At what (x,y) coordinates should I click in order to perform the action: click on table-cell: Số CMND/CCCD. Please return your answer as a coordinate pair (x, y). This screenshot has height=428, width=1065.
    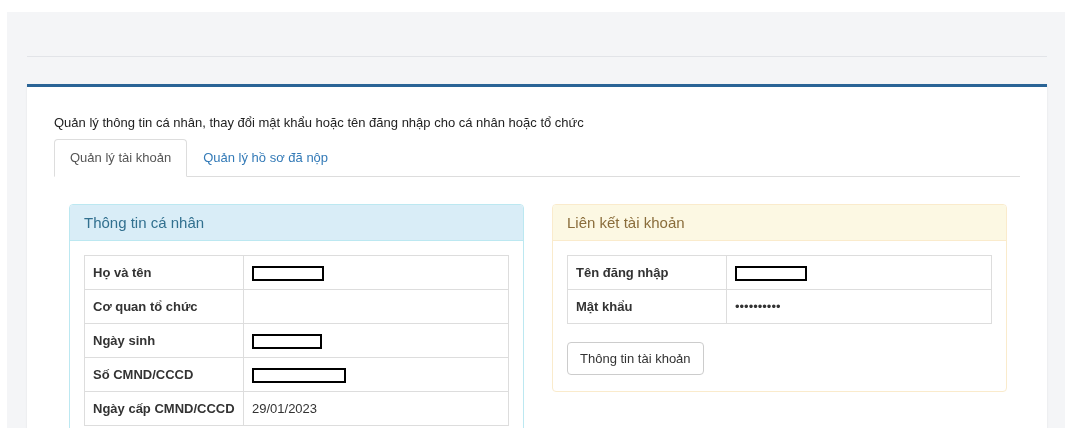
    Looking at the image, I should click on (164, 374).